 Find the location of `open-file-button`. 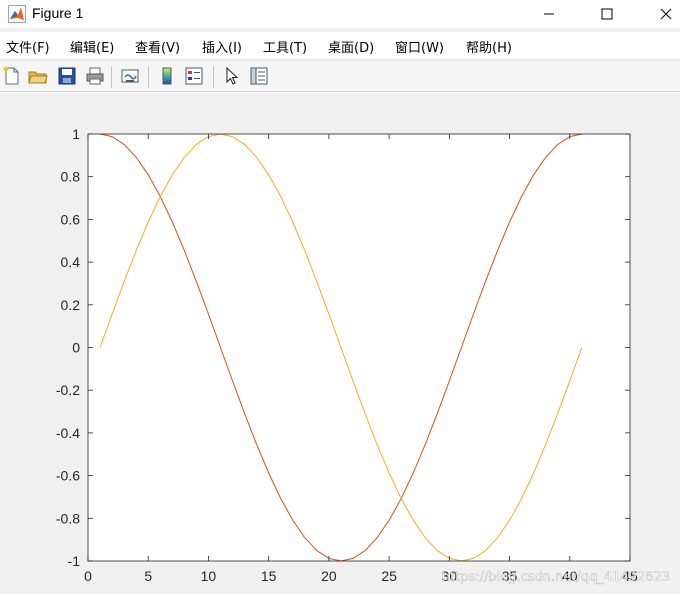

open-file-button is located at coordinates (38, 76).